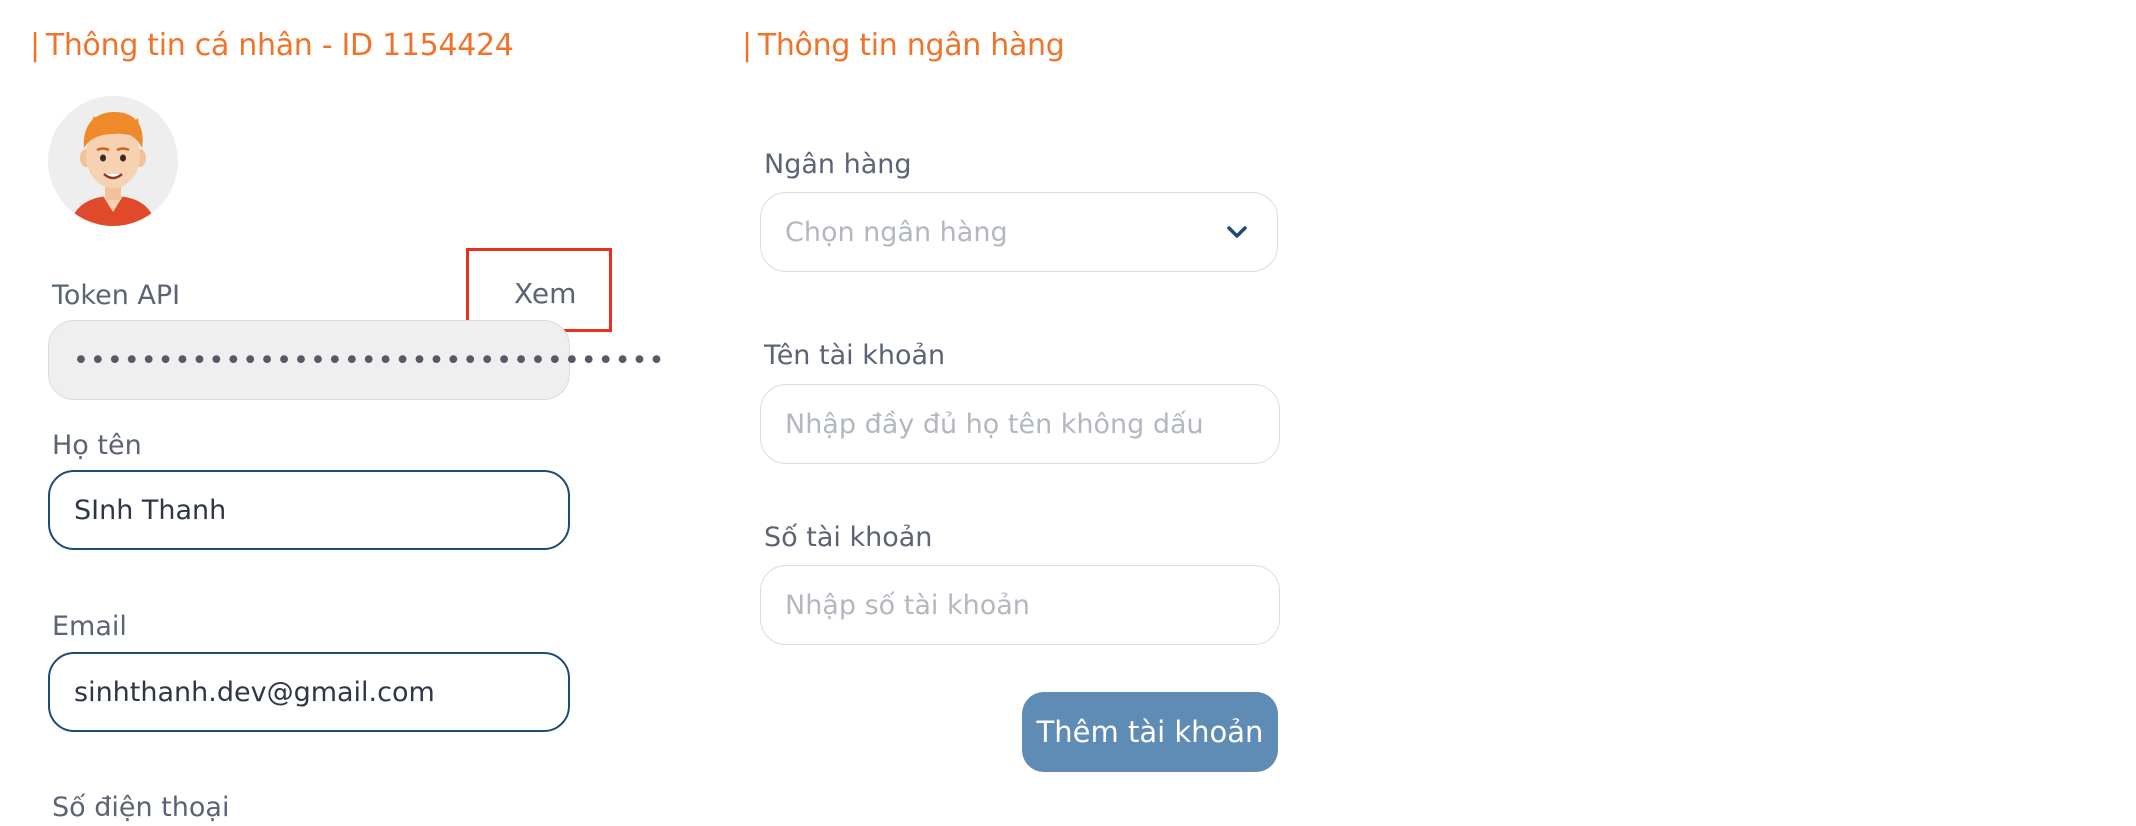 The height and width of the screenshot is (826, 2136). I want to click on bank-select: Chọn ngân hàng, so click(1019, 232).